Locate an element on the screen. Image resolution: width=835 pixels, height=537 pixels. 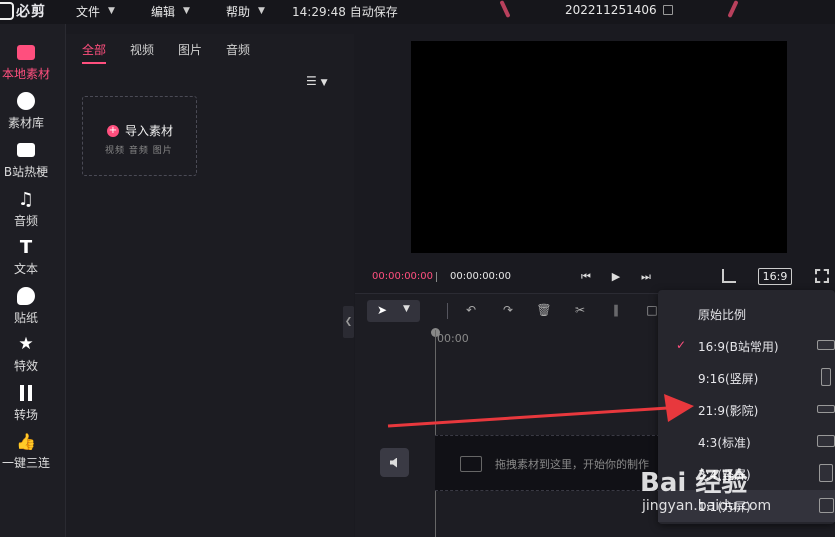
watermark-url: jingyan.baidu.com is located at coordinates (707, 506).